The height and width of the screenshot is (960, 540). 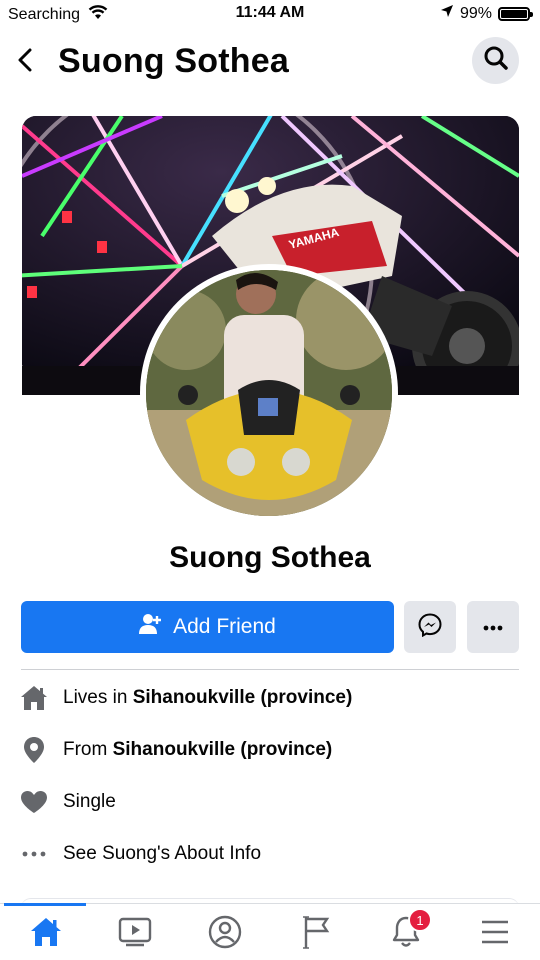 I want to click on flag-icon, so click(x=316, y=934).